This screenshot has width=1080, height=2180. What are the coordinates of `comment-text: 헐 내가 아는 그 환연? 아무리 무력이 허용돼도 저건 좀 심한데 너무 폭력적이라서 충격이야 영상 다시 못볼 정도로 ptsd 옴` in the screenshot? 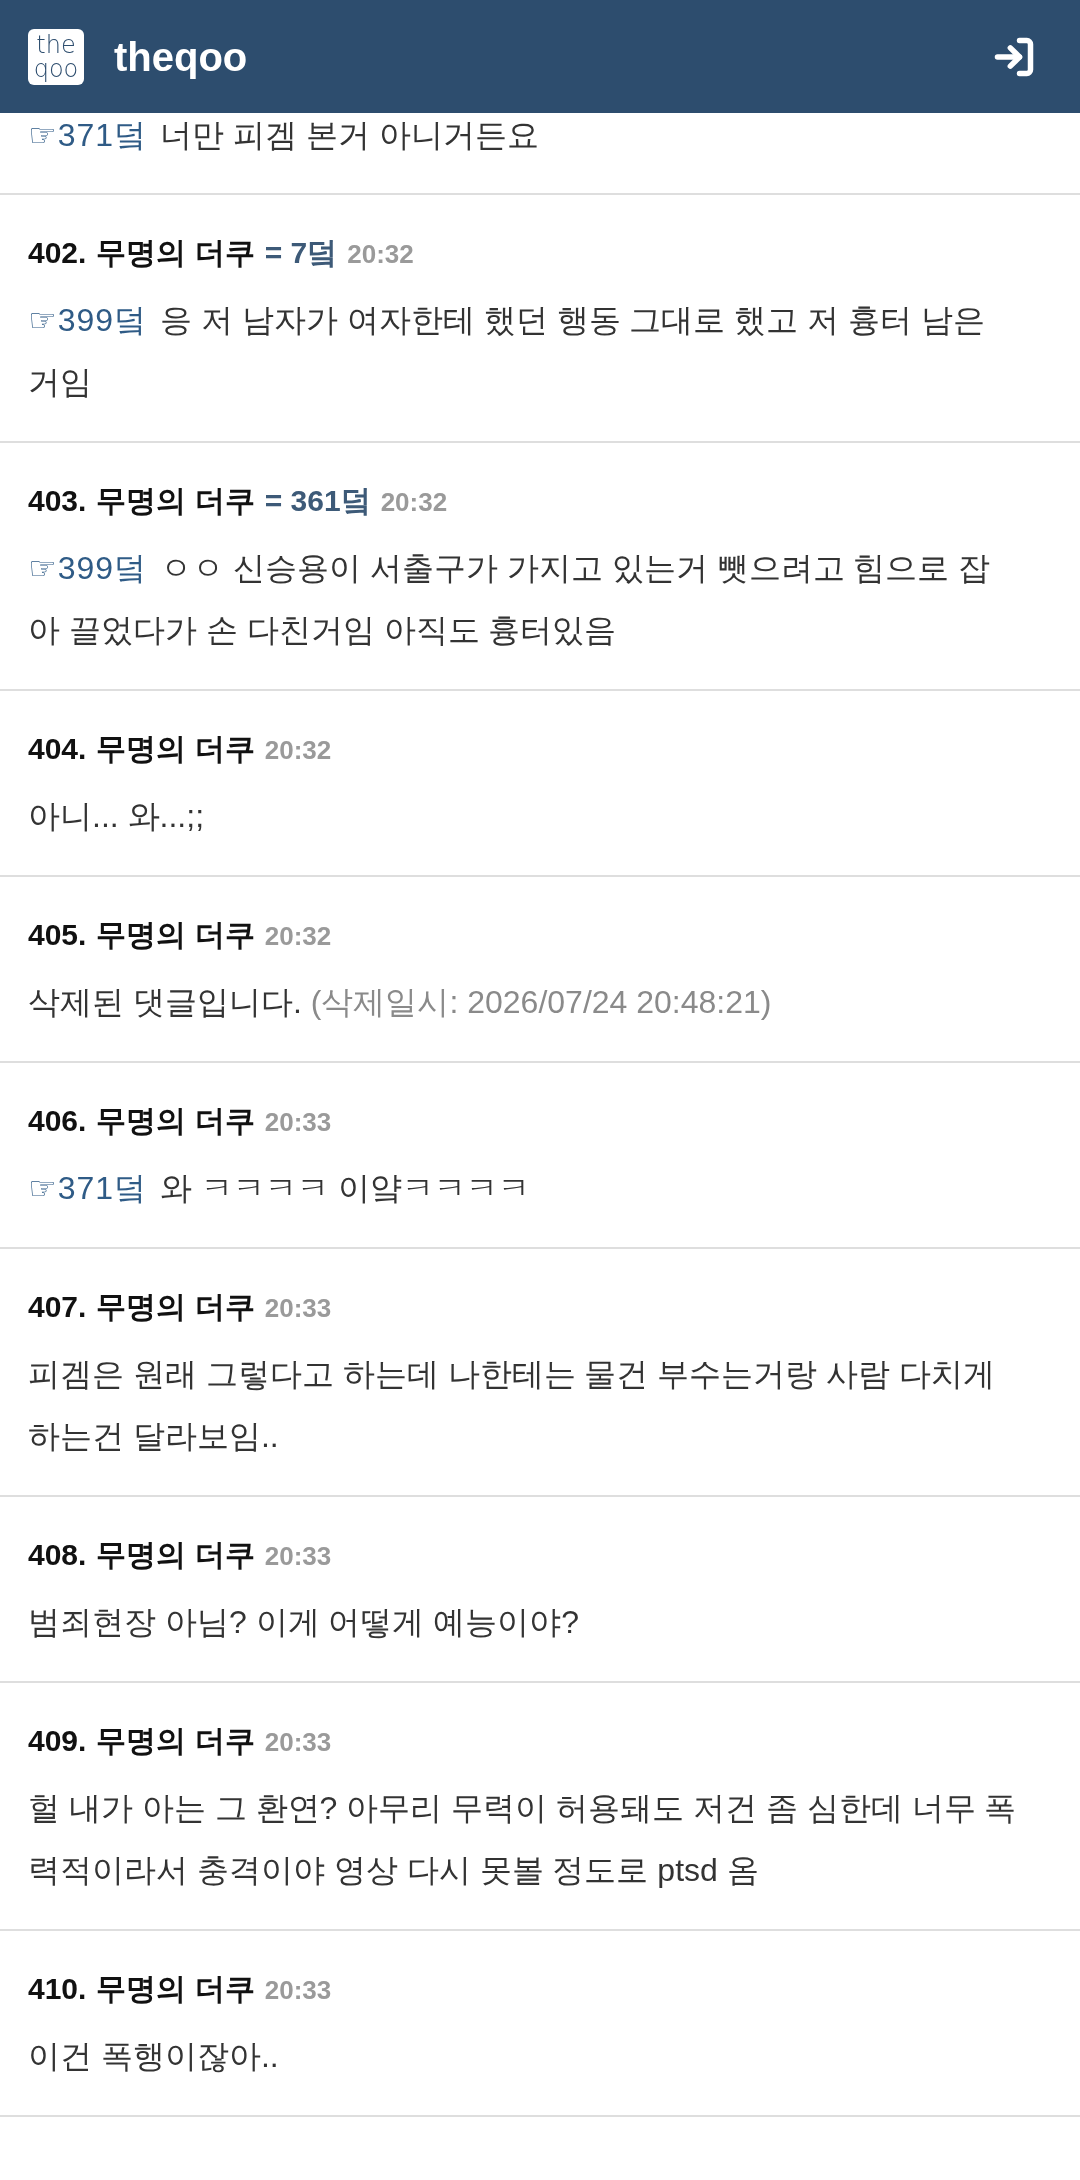 It's located at (523, 1839).